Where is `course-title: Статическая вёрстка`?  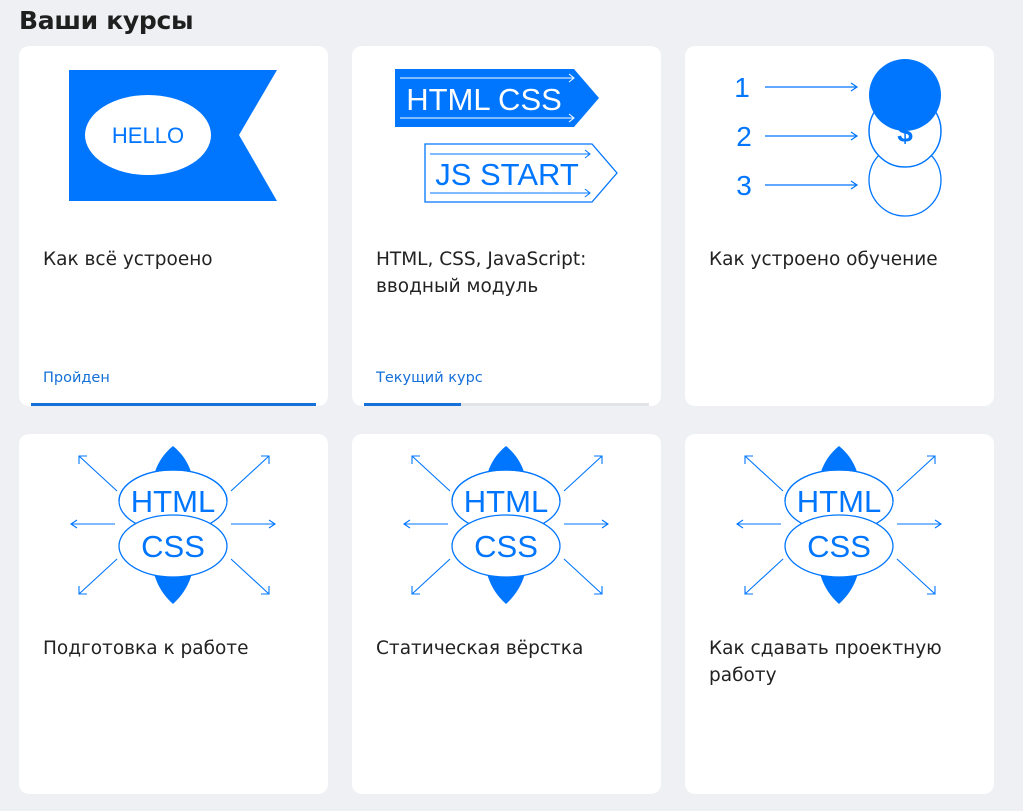
course-title: Статическая вёрстка is located at coordinates (480, 648).